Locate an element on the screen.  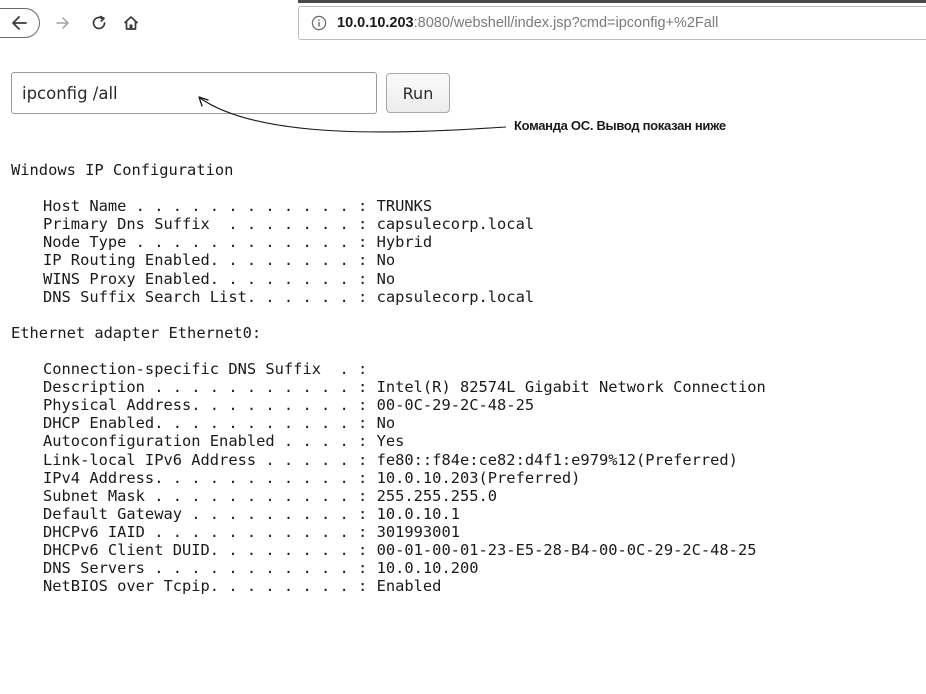
home-icon is located at coordinates (131, 23).